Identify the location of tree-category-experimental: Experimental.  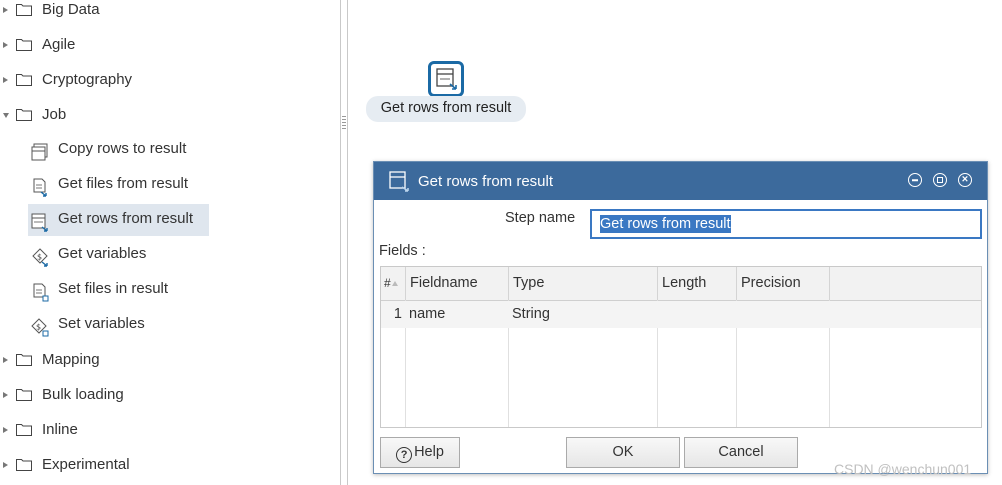
(165, 465).